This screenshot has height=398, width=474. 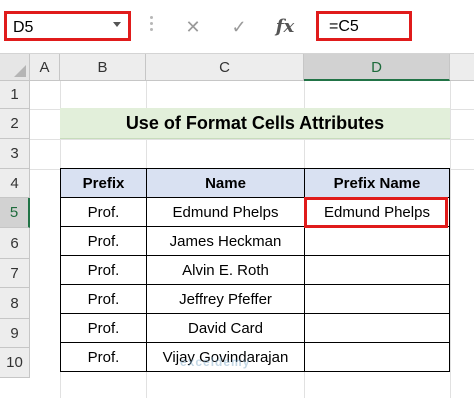 I want to click on row-header-1: 1, so click(x=15, y=95).